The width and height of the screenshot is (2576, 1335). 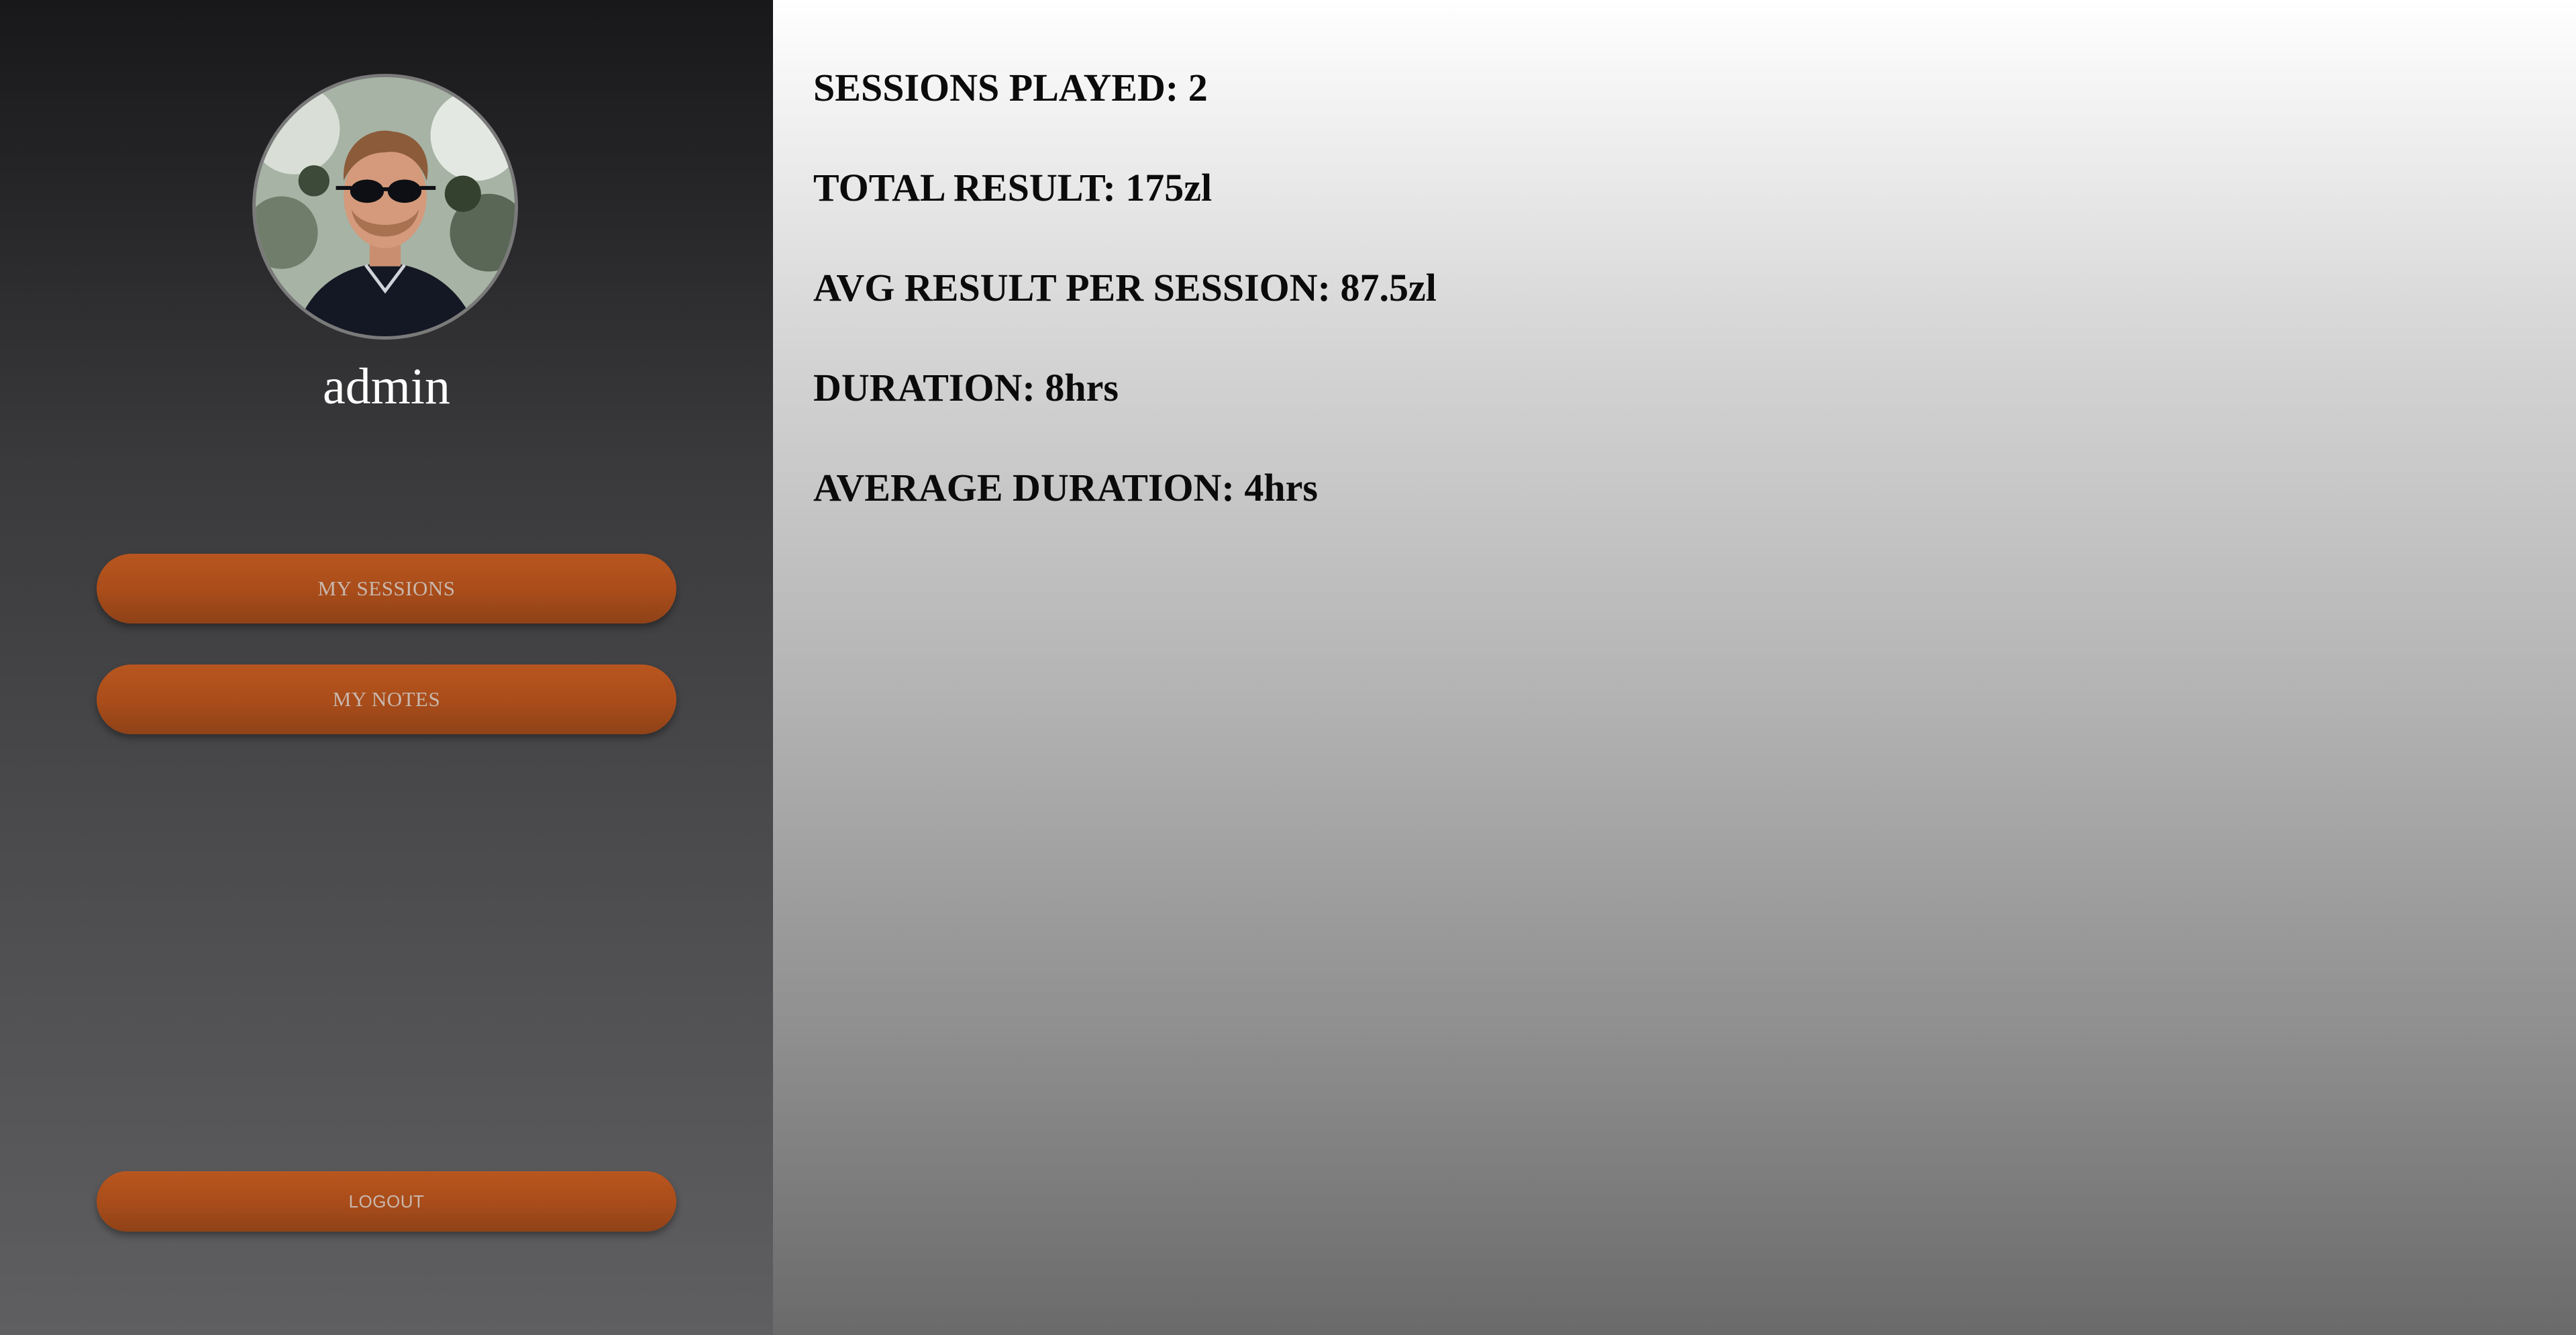 What do you see at coordinates (386, 589) in the screenshot?
I see `my-sessions-button: MY SESSIONS` at bounding box center [386, 589].